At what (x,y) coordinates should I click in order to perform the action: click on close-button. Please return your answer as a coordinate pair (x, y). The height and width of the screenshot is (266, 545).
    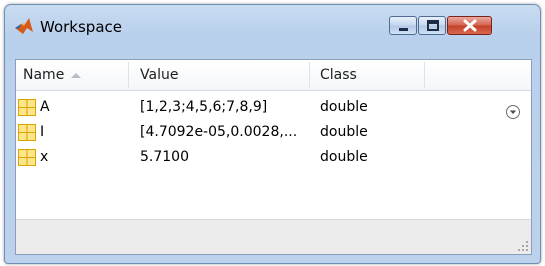
    Looking at the image, I should click on (469, 25).